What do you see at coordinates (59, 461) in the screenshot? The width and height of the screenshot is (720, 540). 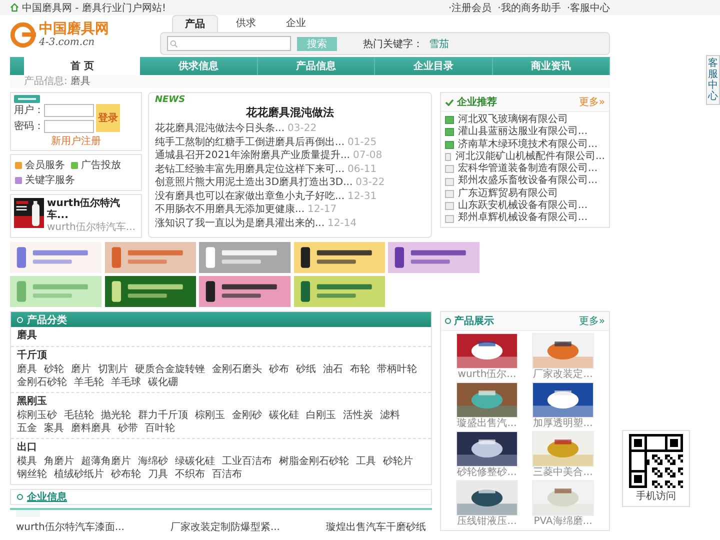 I see `category-link: 角磨片` at bounding box center [59, 461].